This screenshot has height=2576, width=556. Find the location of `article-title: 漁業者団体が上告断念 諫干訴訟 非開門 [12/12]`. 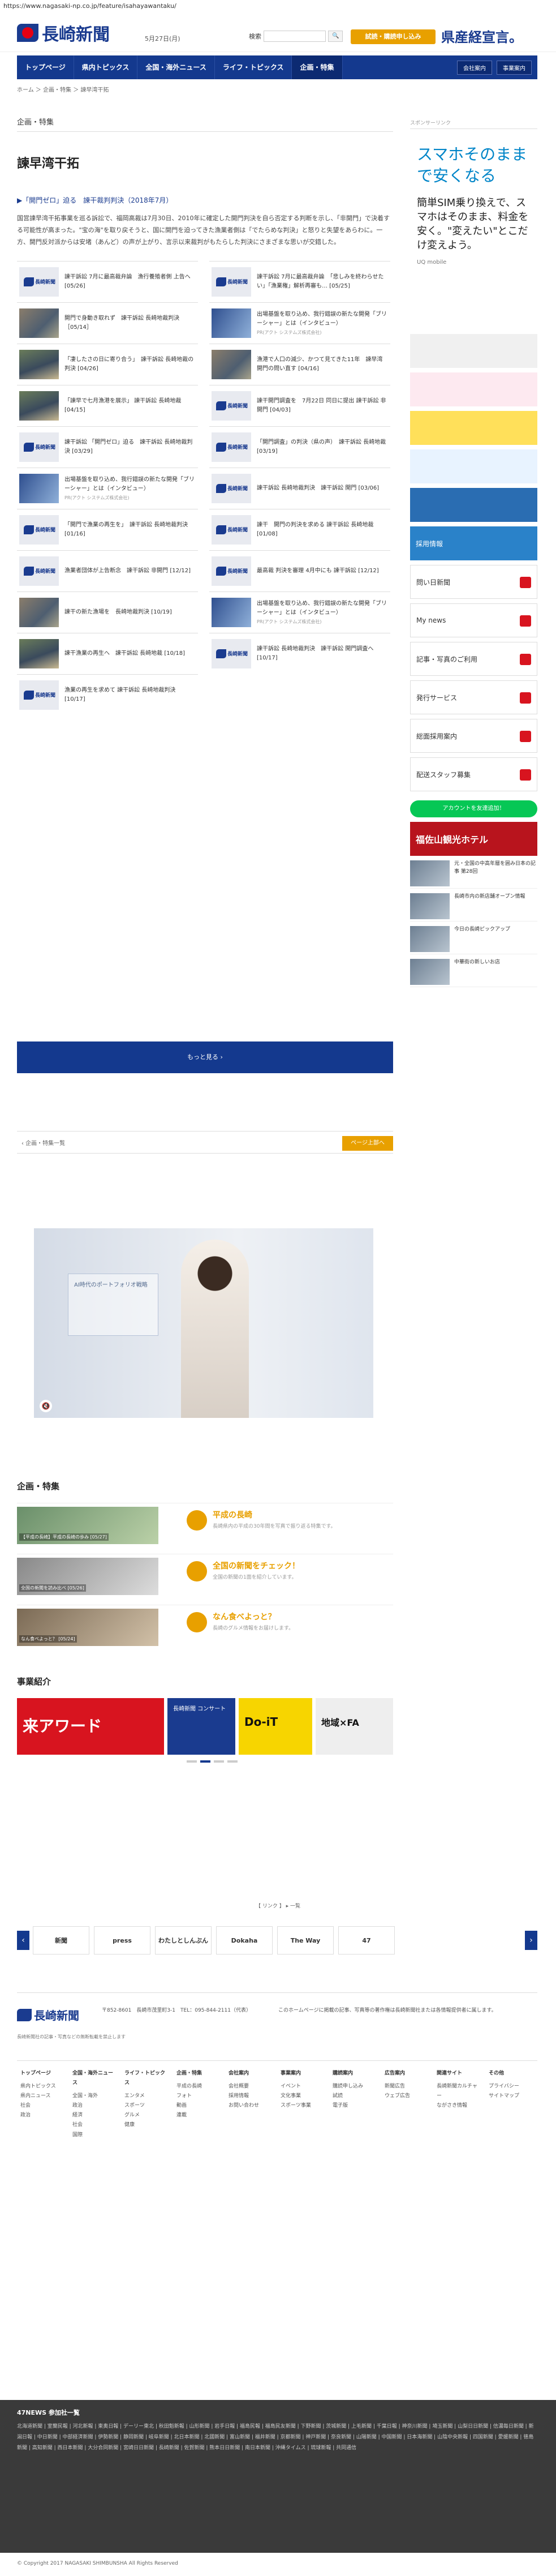

article-title: 漁業者団体が上告断念 諫干訴訟 非開門 [12/12] is located at coordinates (128, 571).